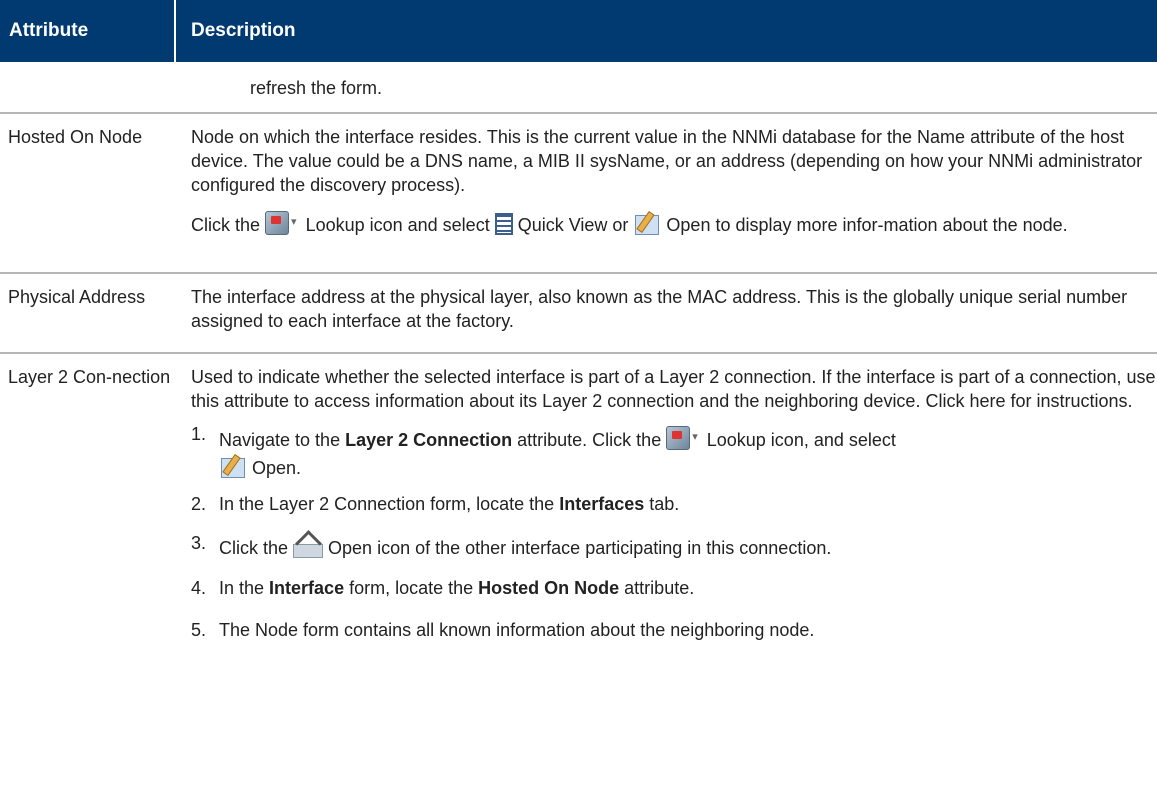 Image resolution: width=1157 pixels, height=796 pixels. What do you see at coordinates (549, 588) in the screenshot?
I see `text-fragment: Hosted On Node` at bounding box center [549, 588].